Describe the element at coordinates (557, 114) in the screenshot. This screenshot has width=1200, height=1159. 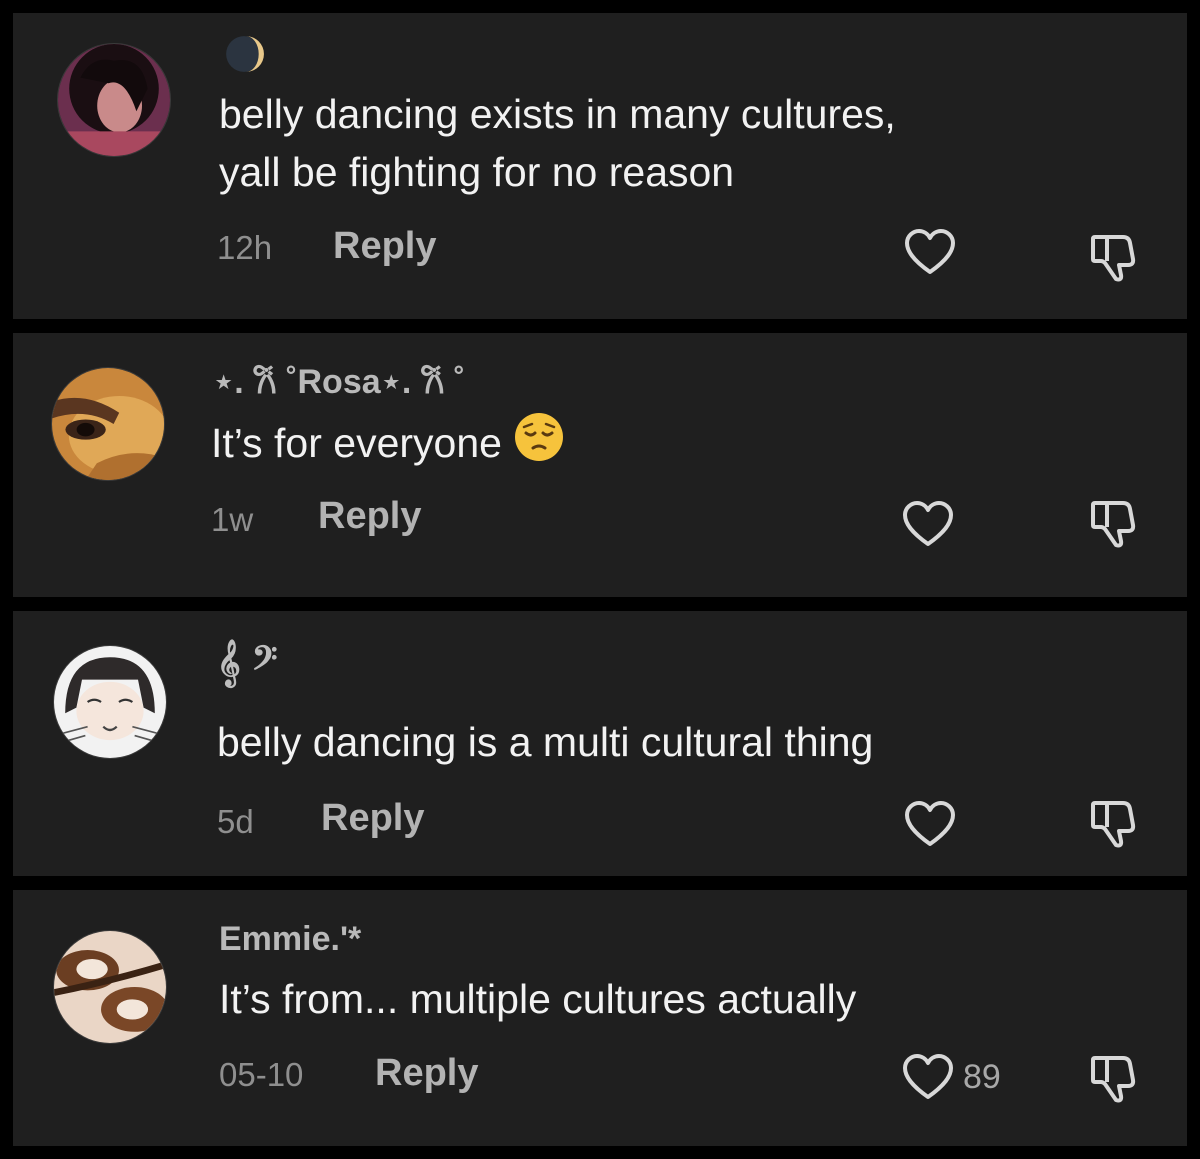
I see `comment-text: belly dancing exists in many cultures,` at that location.